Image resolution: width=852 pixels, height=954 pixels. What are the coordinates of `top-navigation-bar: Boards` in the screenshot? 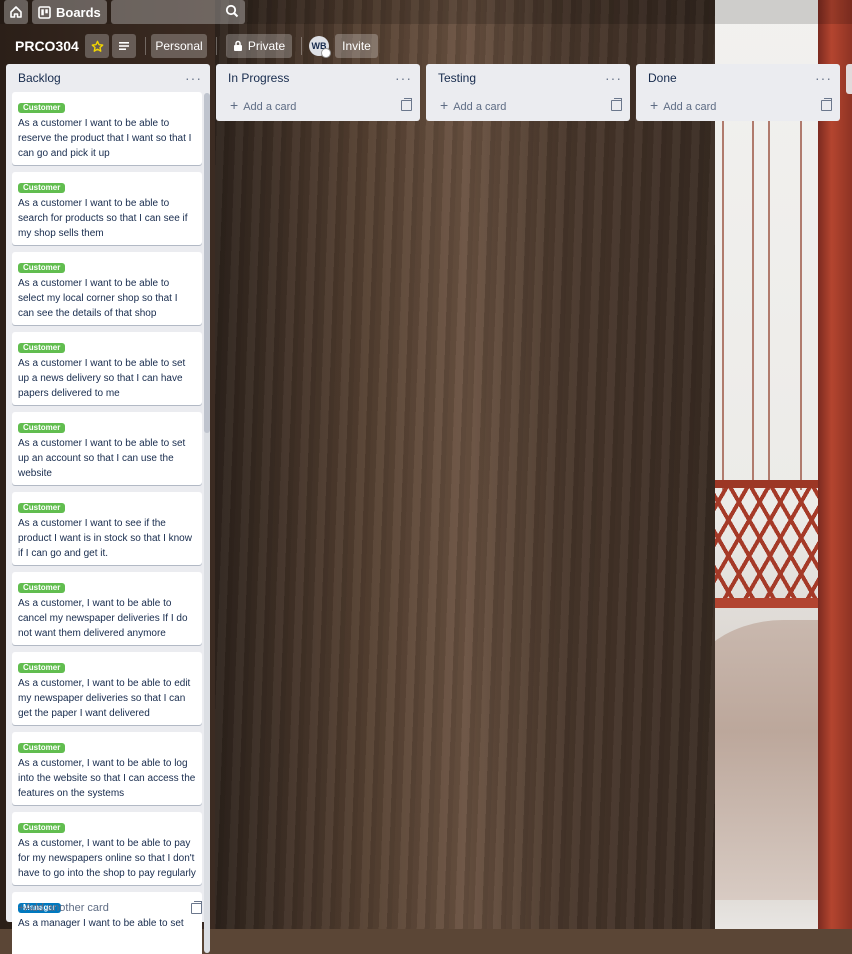 It's located at (426, 12).